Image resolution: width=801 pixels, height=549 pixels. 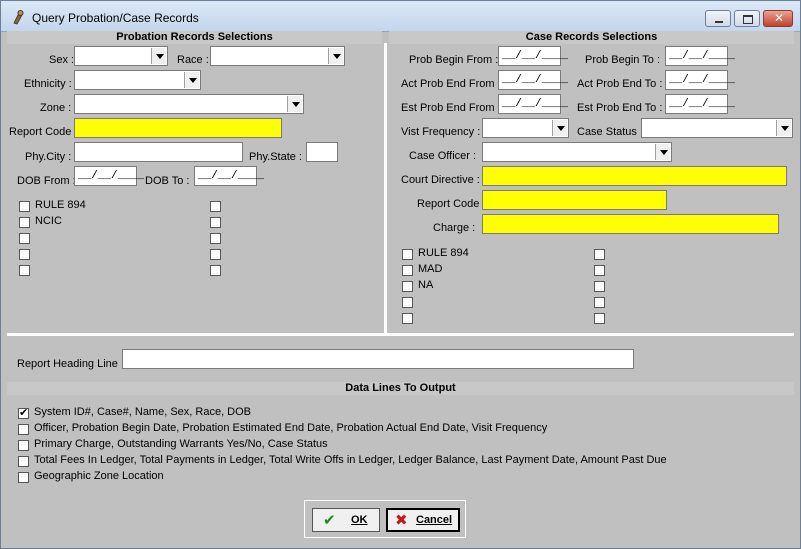 I want to click on charge-label: Charge :, so click(x=454, y=228).